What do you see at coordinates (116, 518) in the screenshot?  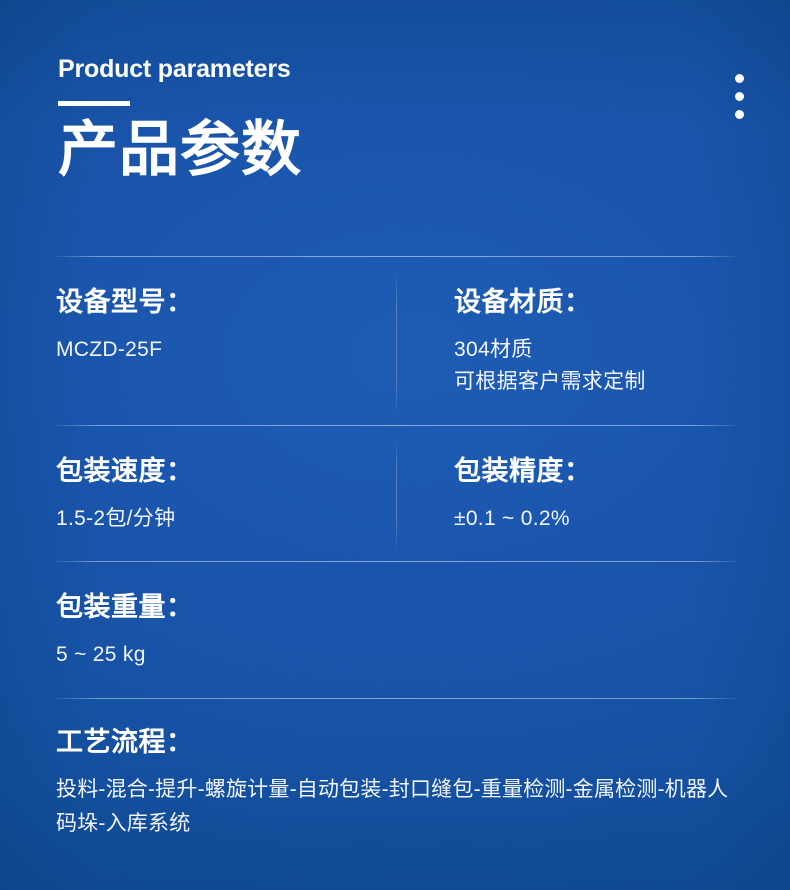 I see `spec-value-speed-line-1: 1.5-2包/分钟` at bounding box center [116, 518].